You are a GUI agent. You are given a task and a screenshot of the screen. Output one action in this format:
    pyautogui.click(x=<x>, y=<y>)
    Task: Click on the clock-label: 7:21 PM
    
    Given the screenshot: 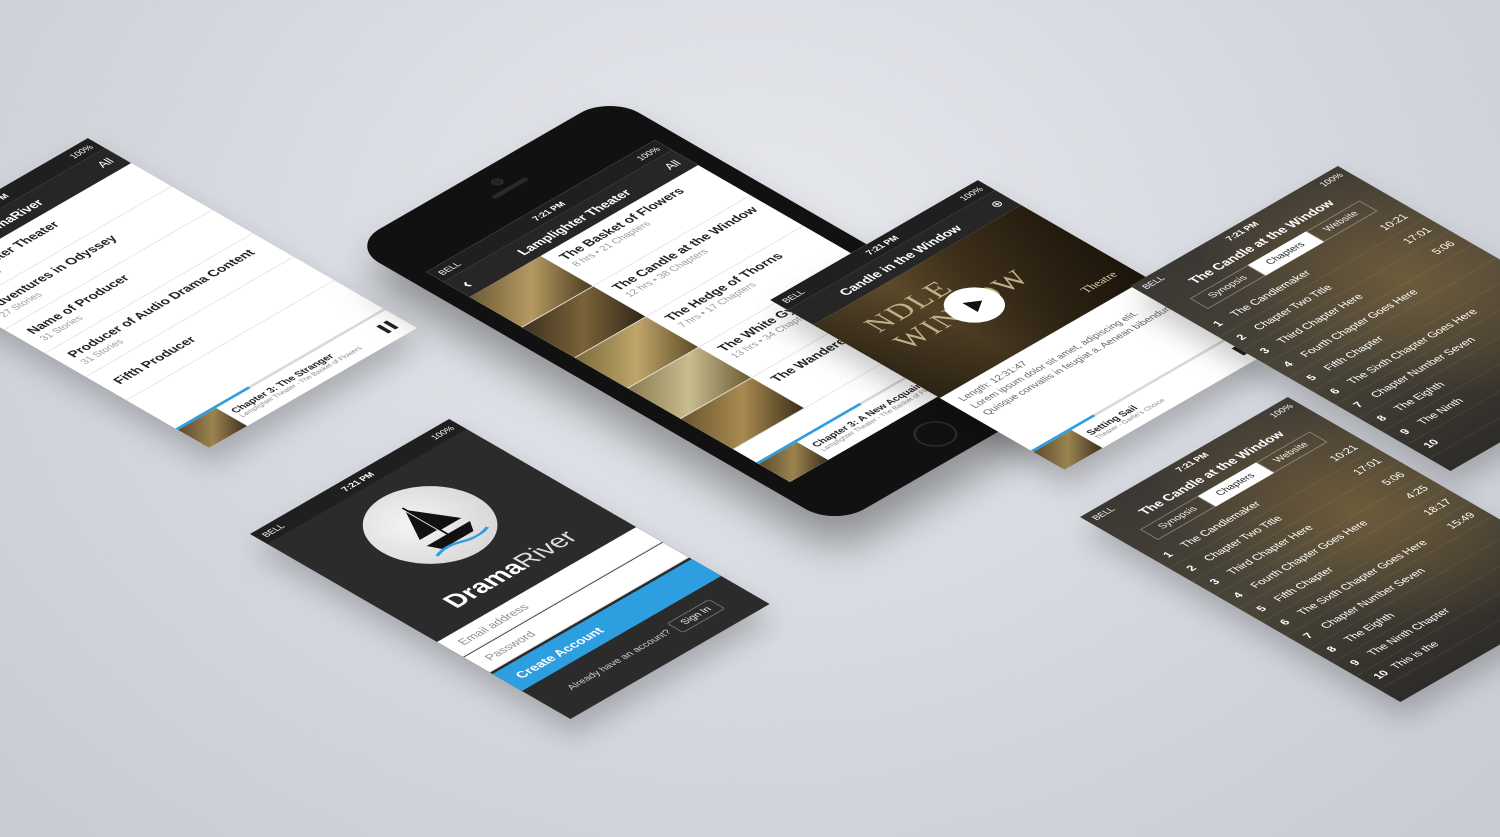 What is the action you would take?
    pyautogui.click(x=357, y=481)
    